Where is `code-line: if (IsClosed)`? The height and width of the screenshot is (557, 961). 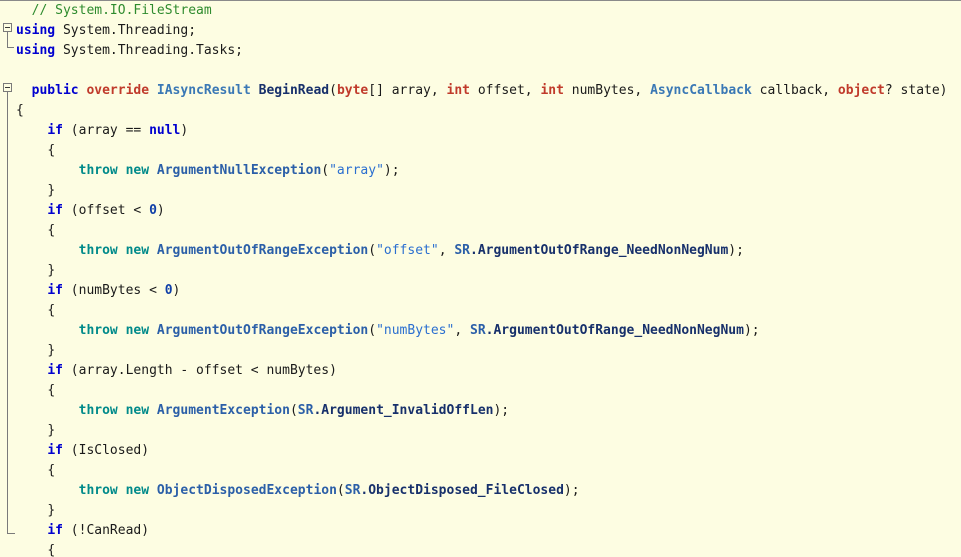
code-line: if (IsClosed) is located at coordinates (98, 450).